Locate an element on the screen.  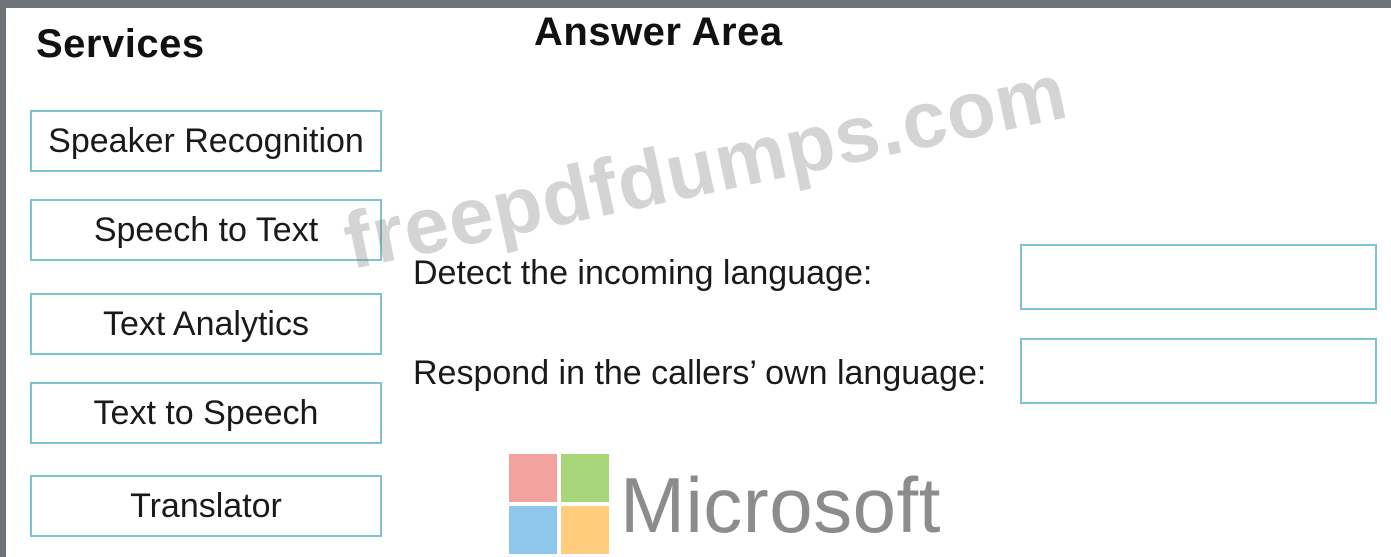
service-option-label: Speech to Text is located at coordinates (206, 229).